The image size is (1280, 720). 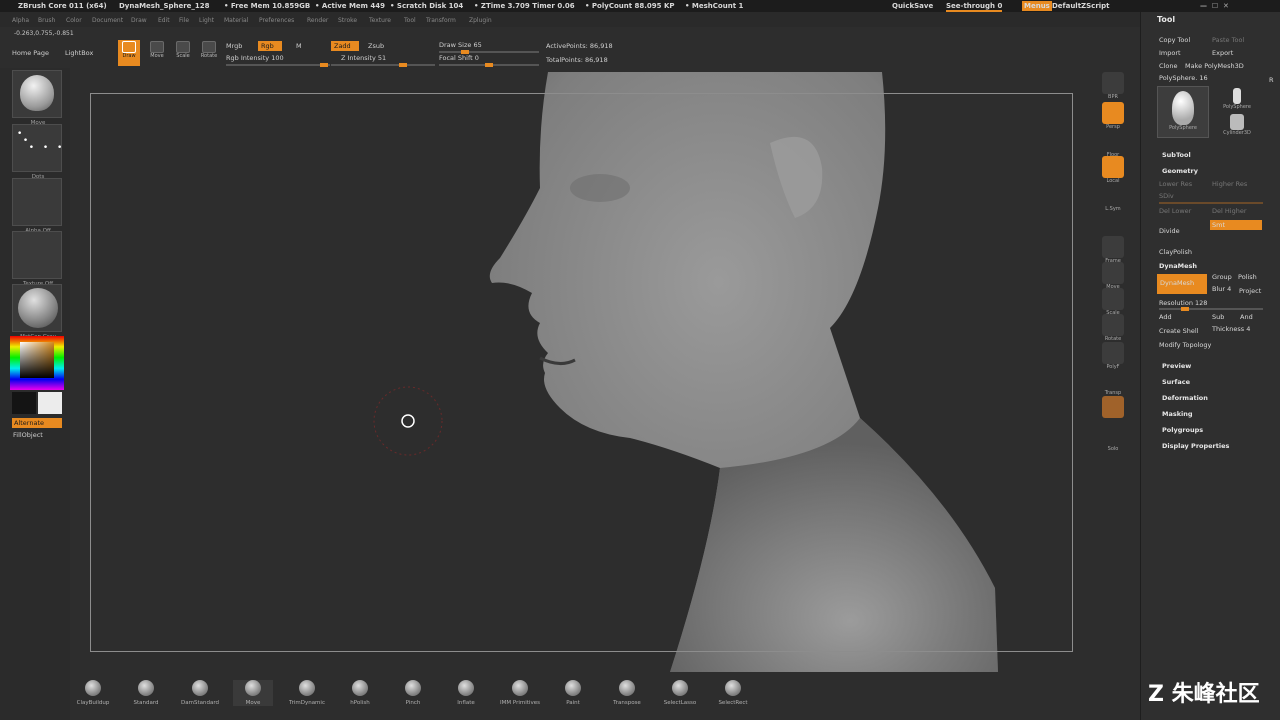 What do you see at coordinates (1113, 170) in the screenshot?
I see `local-button: Local` at bounding box center [1113, 170].